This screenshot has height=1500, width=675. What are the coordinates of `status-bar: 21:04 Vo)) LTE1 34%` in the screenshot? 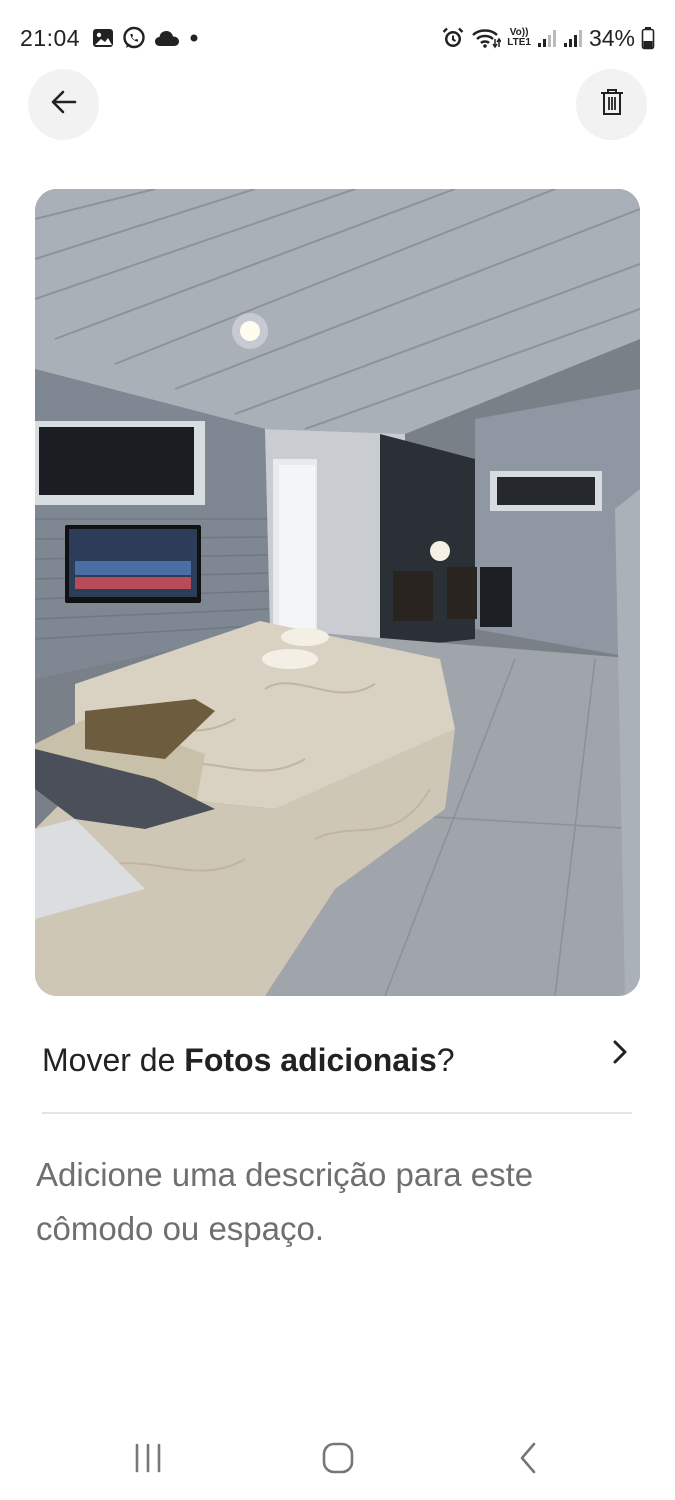 It's located at (337, 38).